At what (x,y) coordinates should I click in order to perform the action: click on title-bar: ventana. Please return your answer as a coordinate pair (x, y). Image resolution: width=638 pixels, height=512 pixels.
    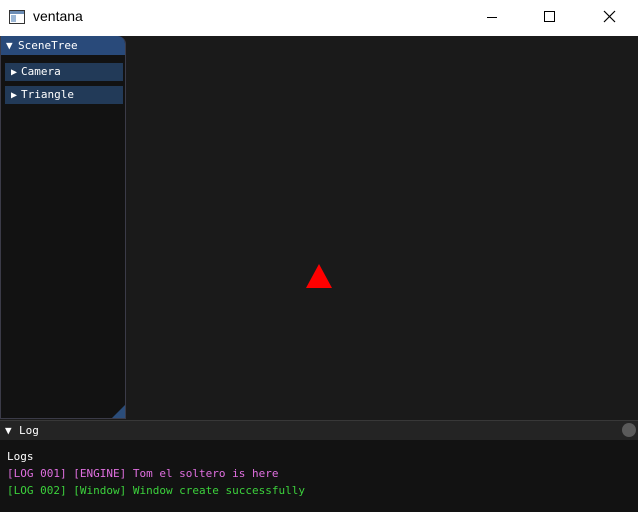
    Looking at the image, I should click on (319, 18).